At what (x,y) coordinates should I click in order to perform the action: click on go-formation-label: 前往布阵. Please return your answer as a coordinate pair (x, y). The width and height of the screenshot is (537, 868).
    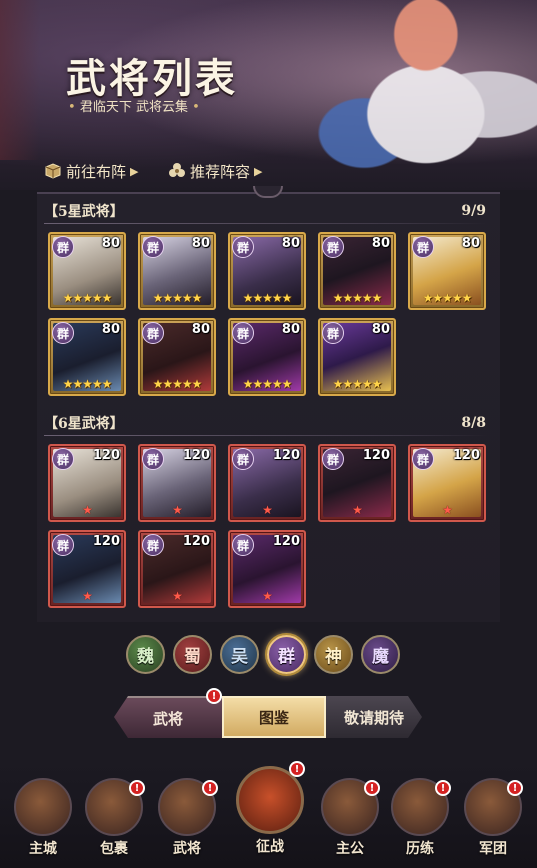
    Looking at the image, I should click on (96, 171).